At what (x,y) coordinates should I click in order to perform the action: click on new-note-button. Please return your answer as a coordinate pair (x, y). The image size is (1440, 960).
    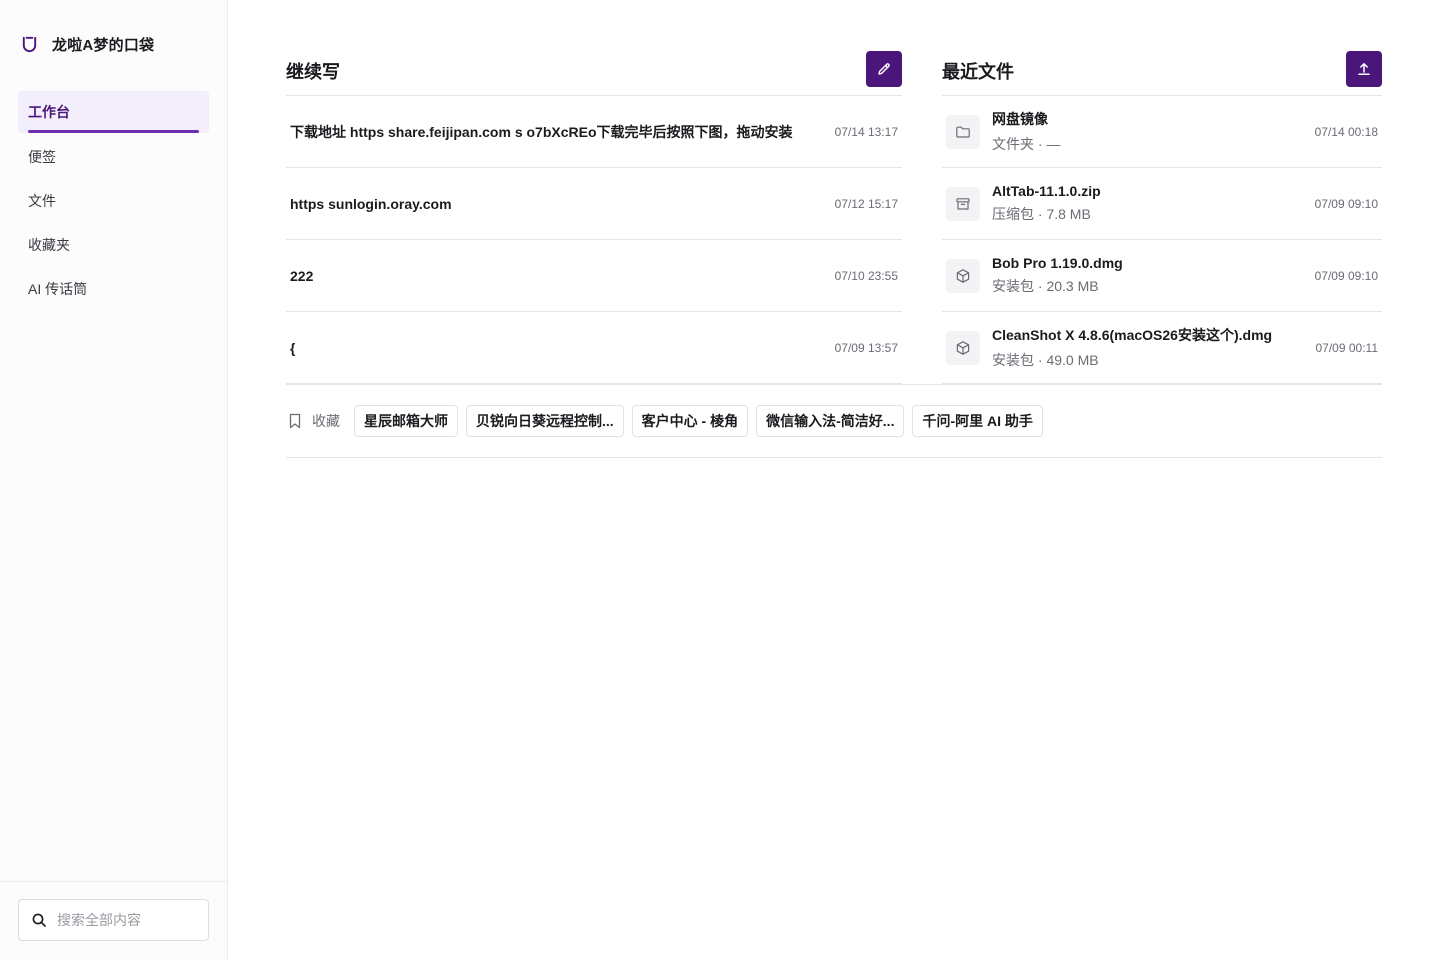
    Looking at the image, I should click on (884, 68).